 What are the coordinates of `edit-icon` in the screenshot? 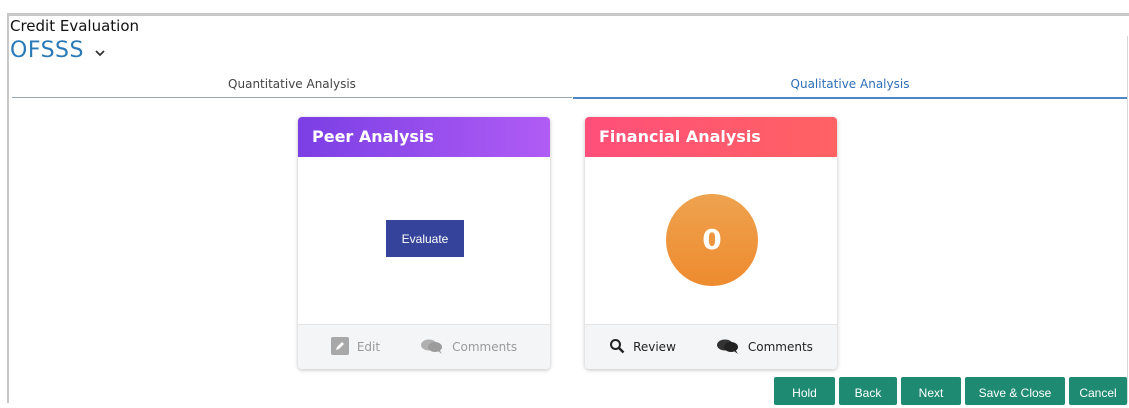 It's located at (339, 347).